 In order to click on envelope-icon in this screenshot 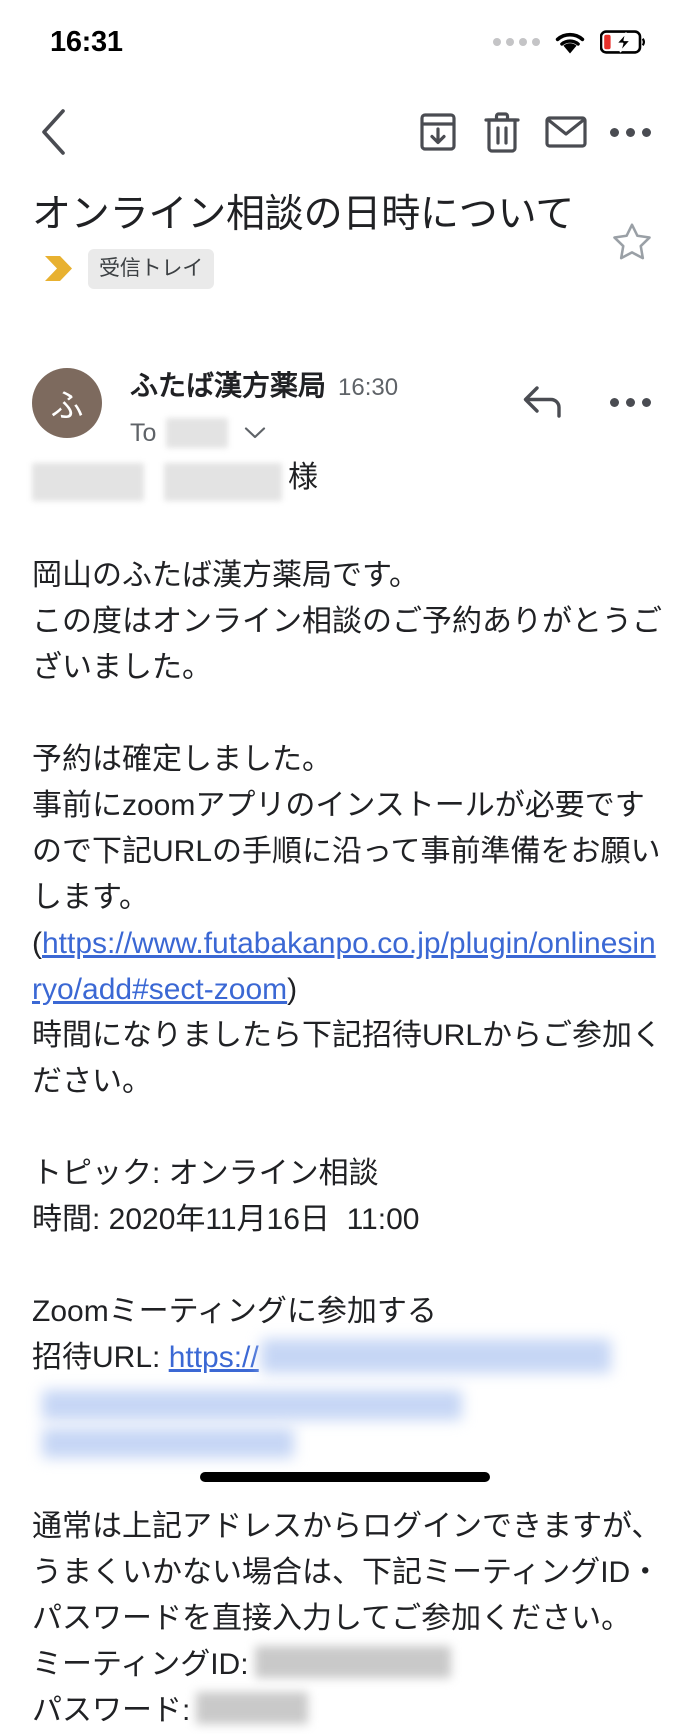, I will do `click(566, 132)`.